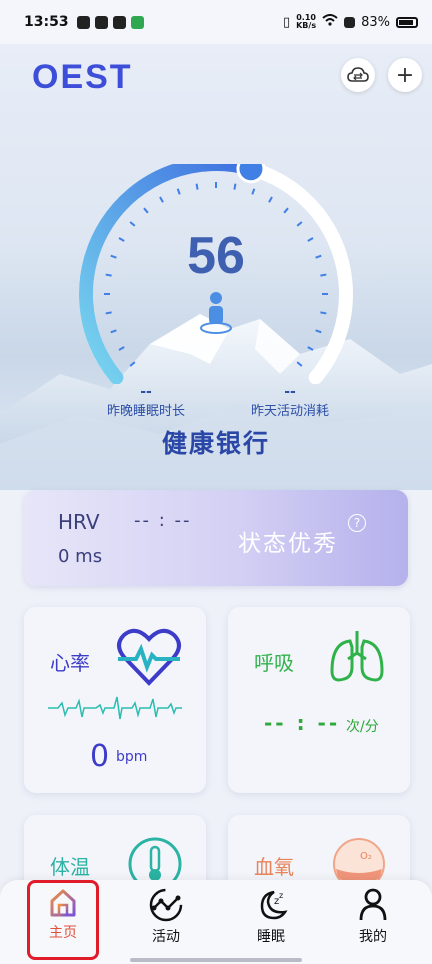 This screenshot has width=432, height=964. Describe the element at coordinates (163, 520) in the screenshot. I see `hrv-time: --` at that location.